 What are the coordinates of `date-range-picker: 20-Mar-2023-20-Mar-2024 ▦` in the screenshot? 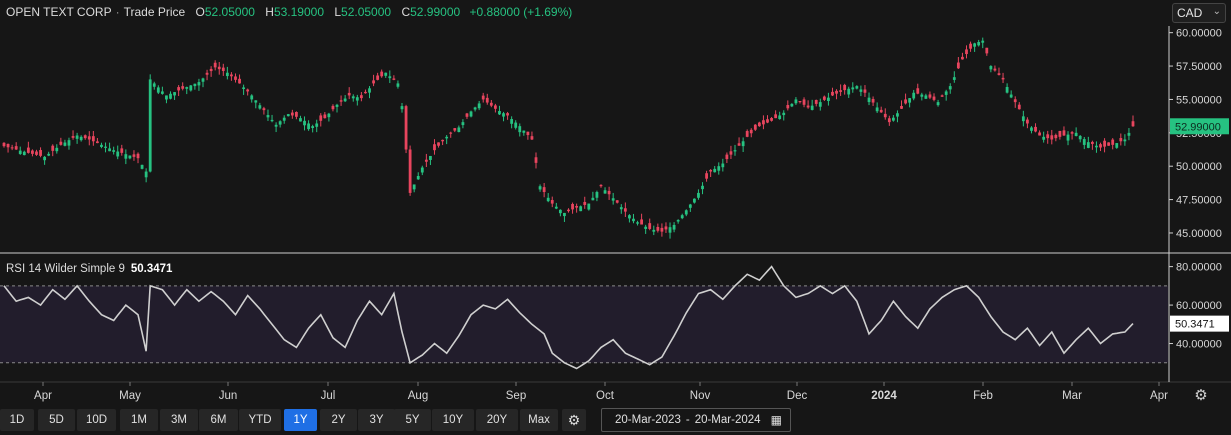 It's located at (696, 420).